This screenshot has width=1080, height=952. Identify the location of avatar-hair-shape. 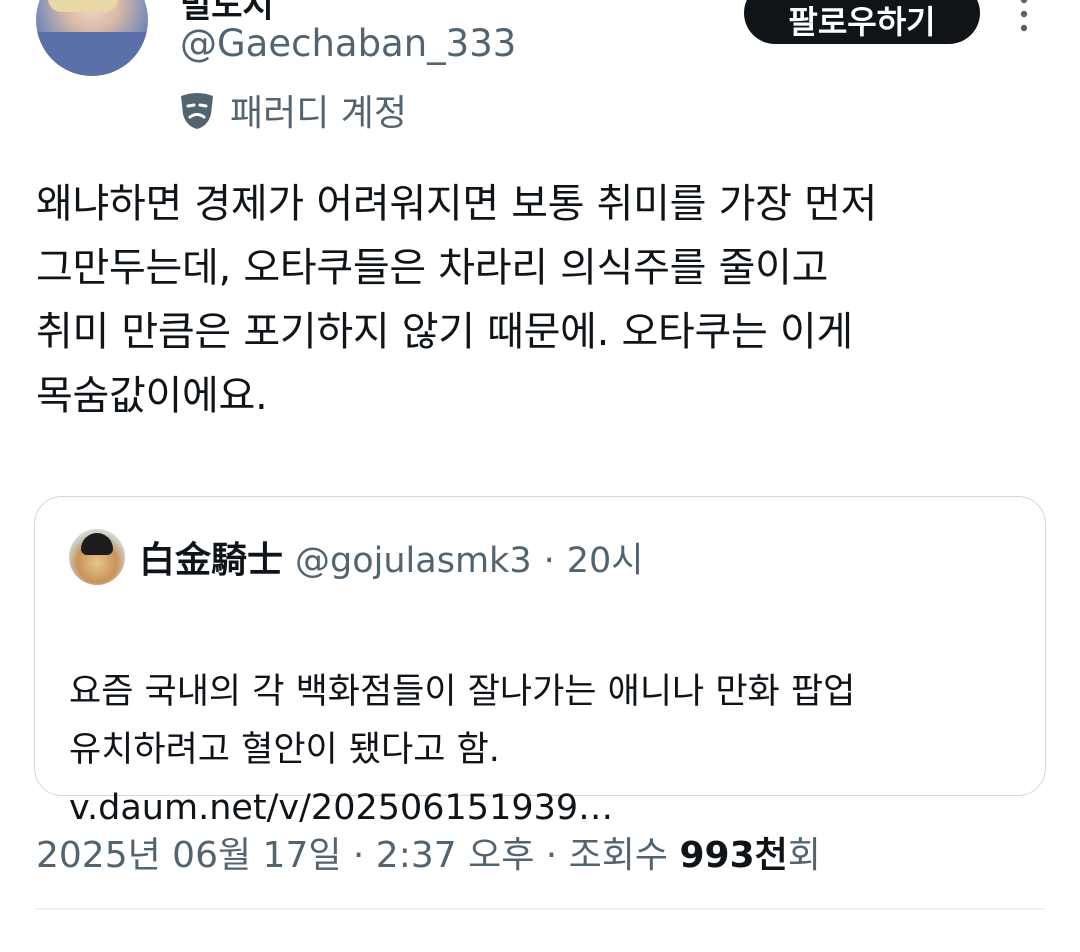
(83, 6).